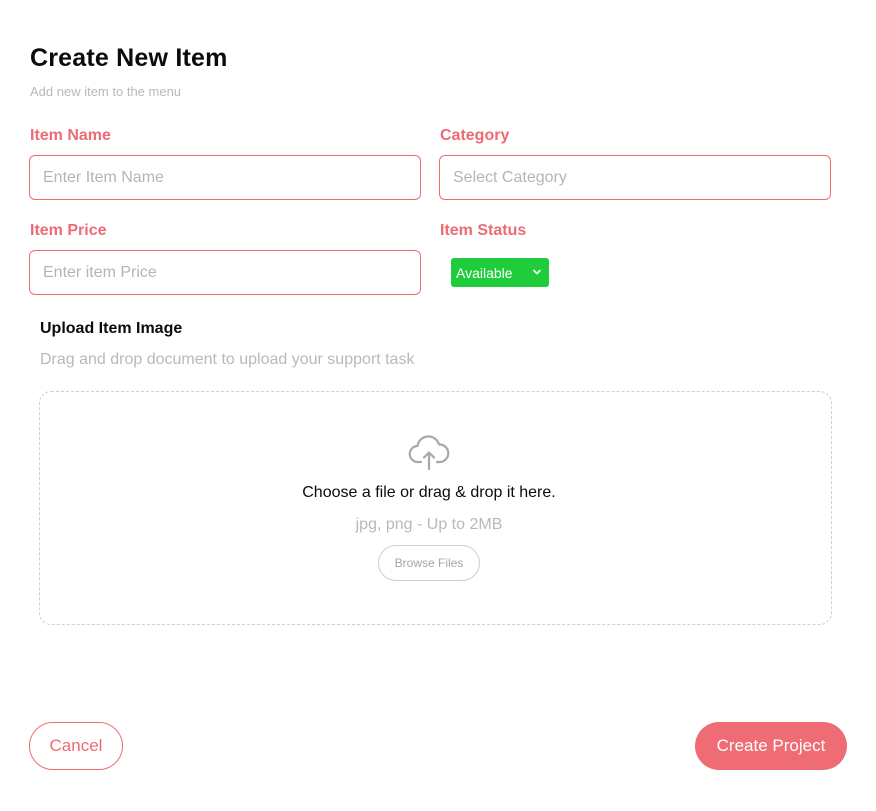 The width and height of the screenshot is (876, 811). I want to click on item-name-field, so click(225, 177).